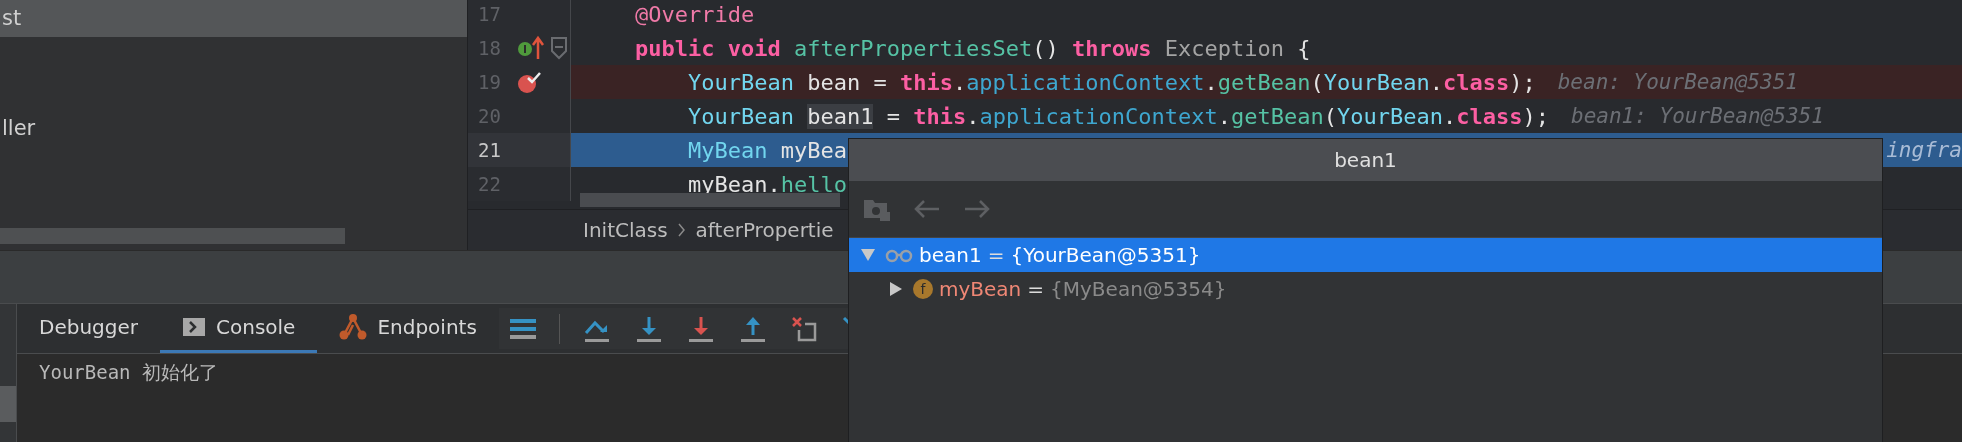  I want to click on tree-item: ller, so click(233, 128).